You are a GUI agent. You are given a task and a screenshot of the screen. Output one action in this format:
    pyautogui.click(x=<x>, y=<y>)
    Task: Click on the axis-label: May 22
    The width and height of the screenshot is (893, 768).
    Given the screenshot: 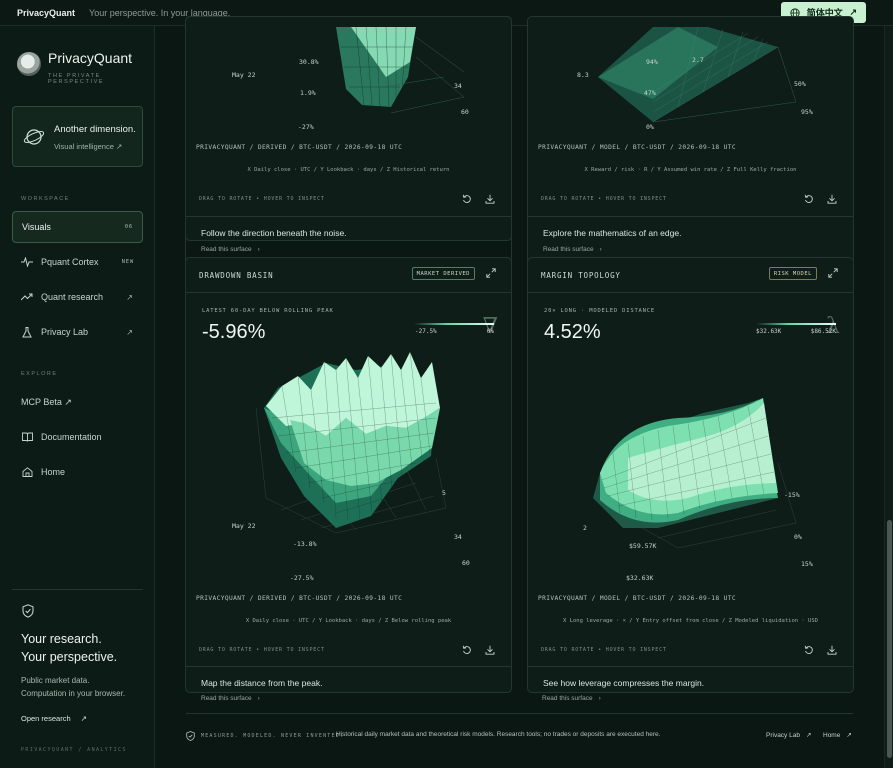 What is the action you would take?
    pyautogui.click(x=244, y=75)
    